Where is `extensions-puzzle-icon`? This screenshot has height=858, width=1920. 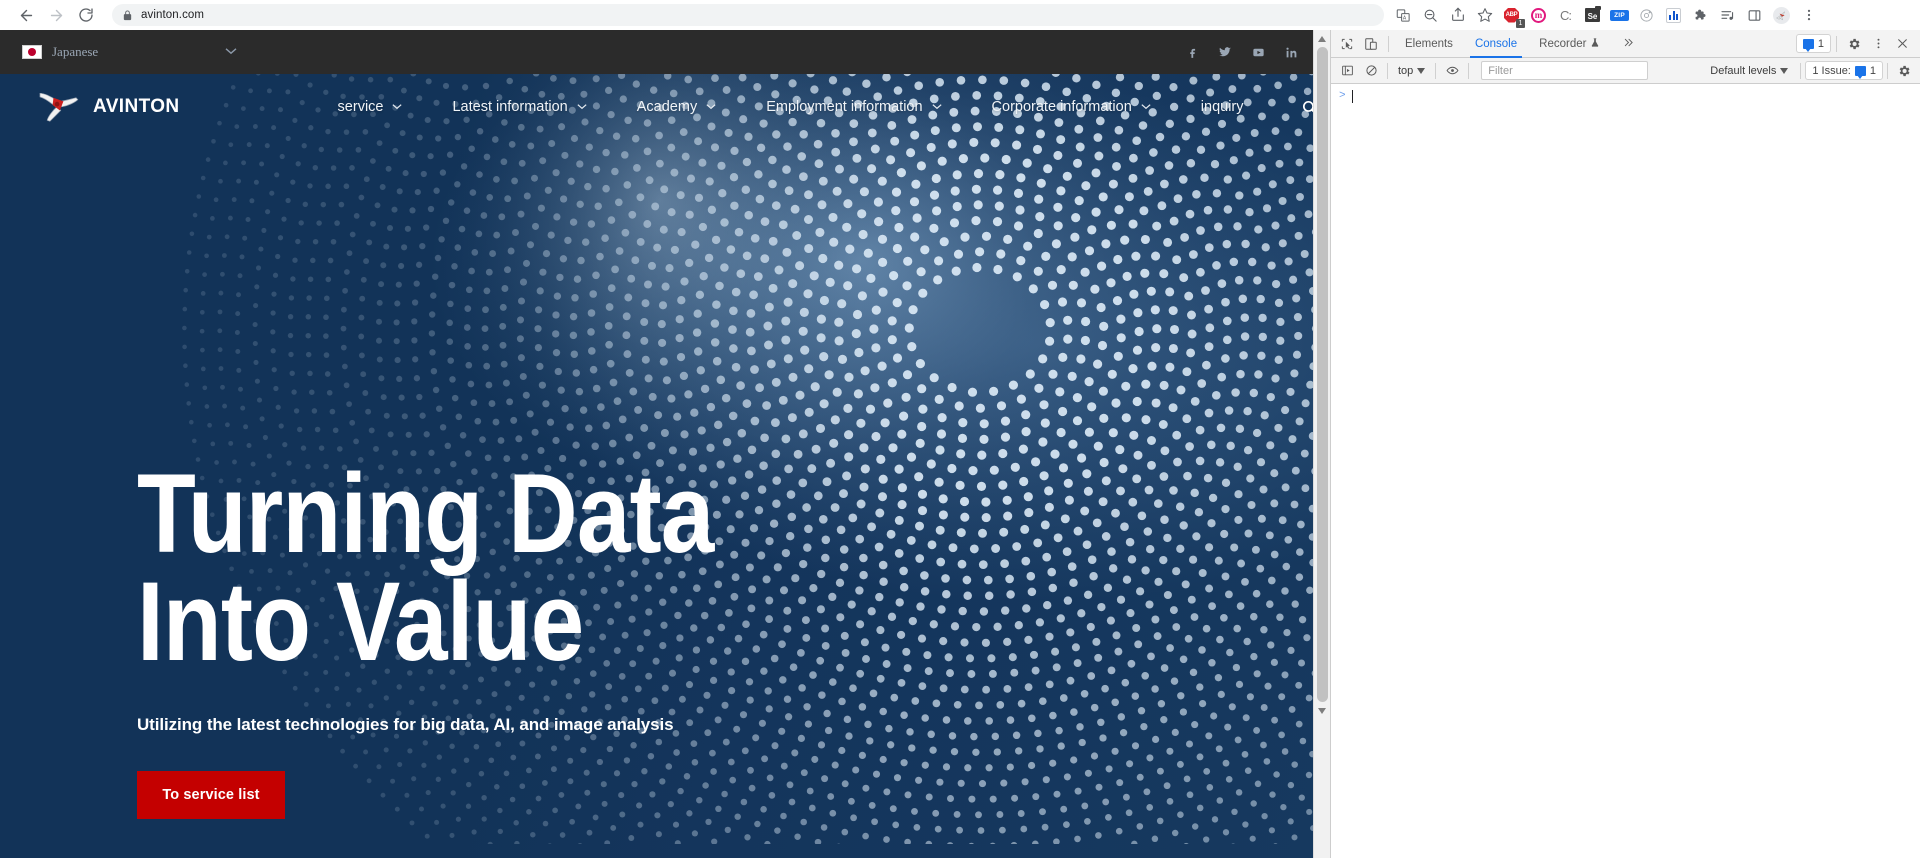
extensions-puzzle-icon is located at coordinates (1700, 15).